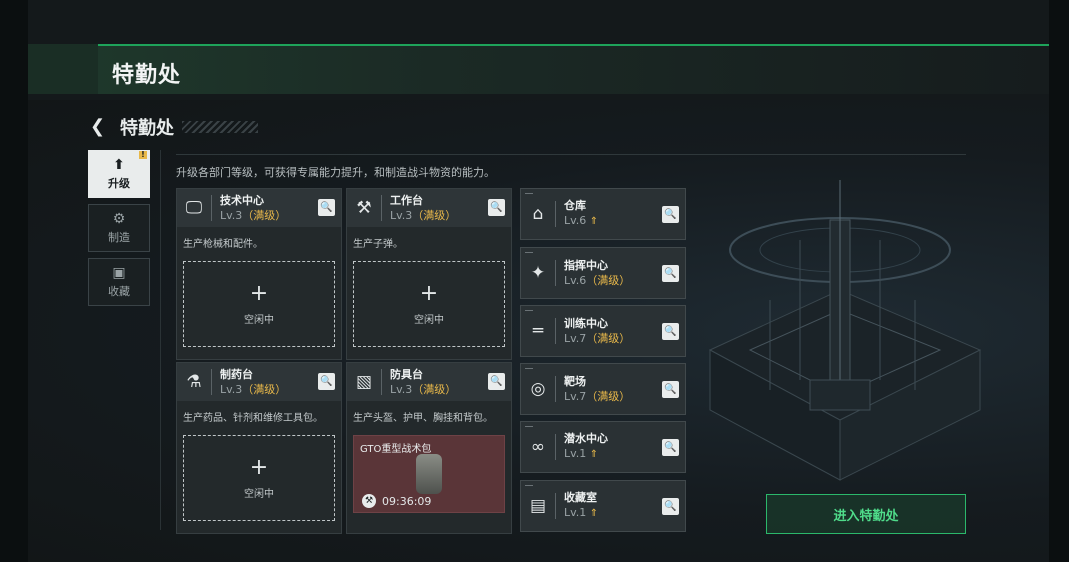 This screenshot has width=1069, height=562. Describe the element at coordinates (538, 506) in the screenshot. I see `collection-room-icon: ▤` at that location.